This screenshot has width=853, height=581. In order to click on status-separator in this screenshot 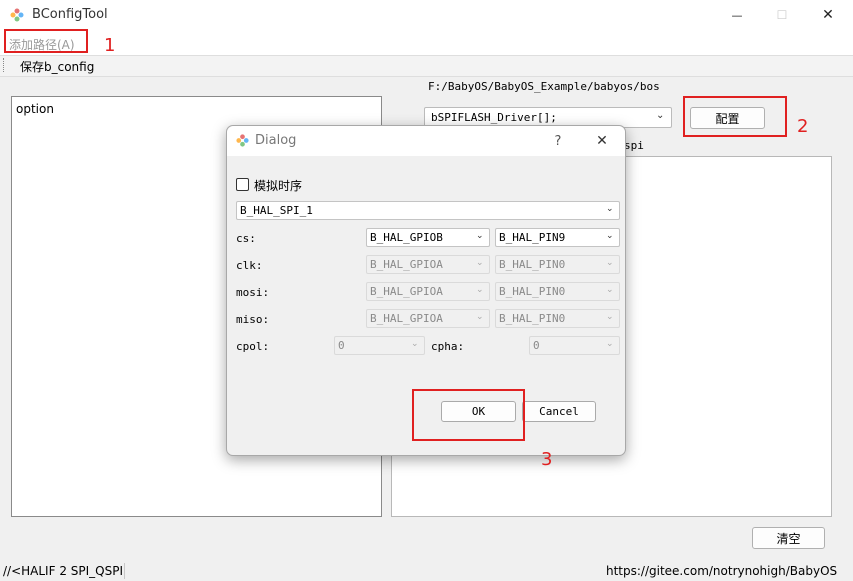, I will do `click(124, 571)`.